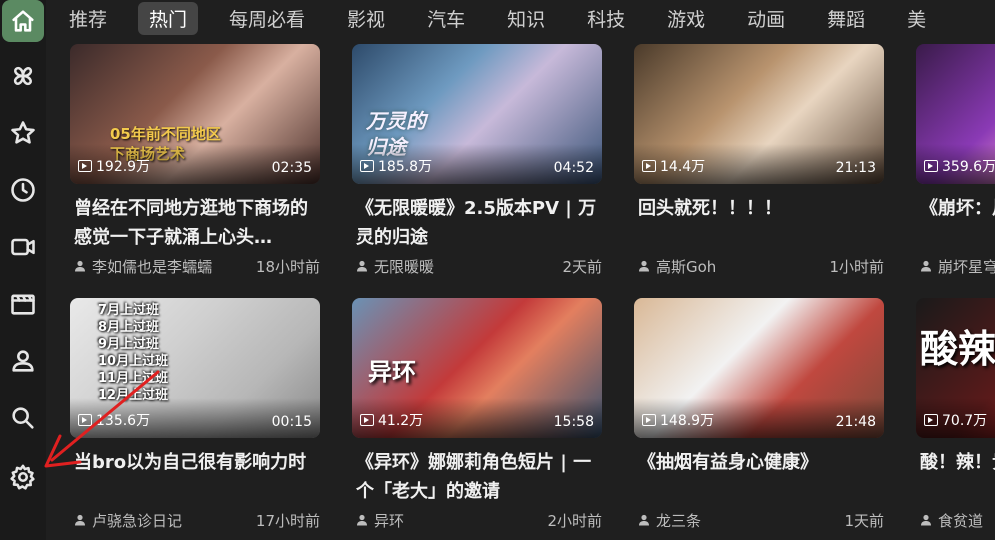 Image resolution: width=995 pixels, height=540 pixels. I want to click on pinwheel-icon, so click(23, 76).